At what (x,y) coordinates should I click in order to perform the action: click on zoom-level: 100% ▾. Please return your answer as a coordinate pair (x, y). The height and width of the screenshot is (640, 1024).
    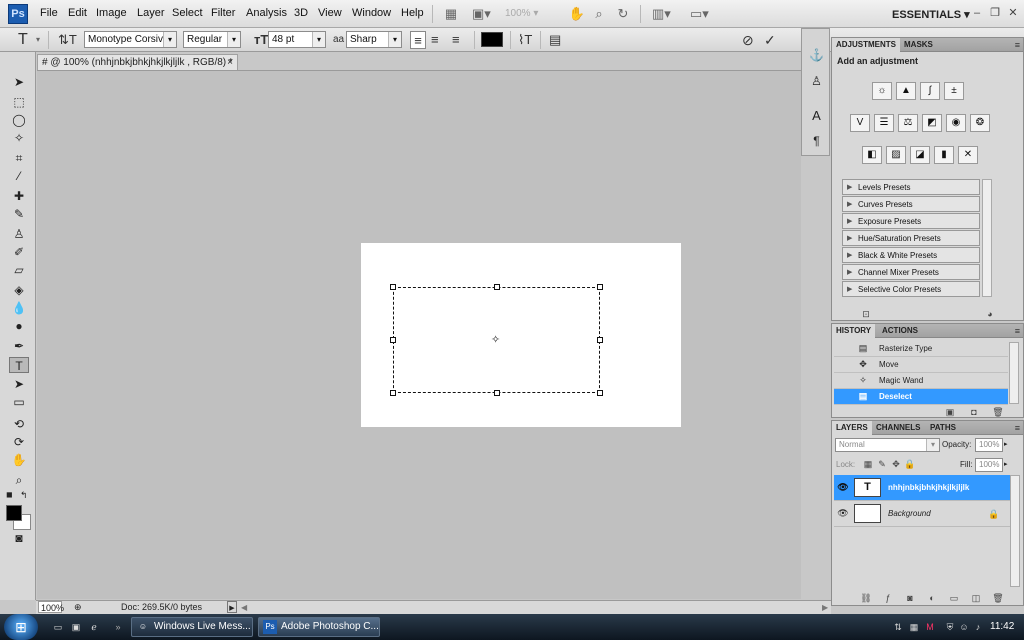
    Looking at the image, I should click on (528, 14).